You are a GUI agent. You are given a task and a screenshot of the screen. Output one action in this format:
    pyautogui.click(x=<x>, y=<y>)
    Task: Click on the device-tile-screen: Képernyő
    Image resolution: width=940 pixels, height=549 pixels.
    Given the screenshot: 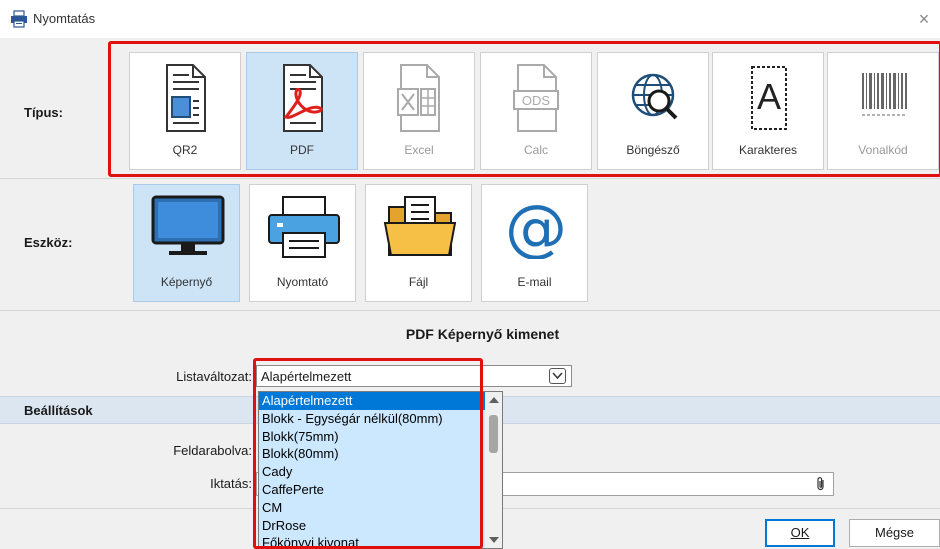 What is the action you would take?
    pyautogui.click(x=186, y=243)
    